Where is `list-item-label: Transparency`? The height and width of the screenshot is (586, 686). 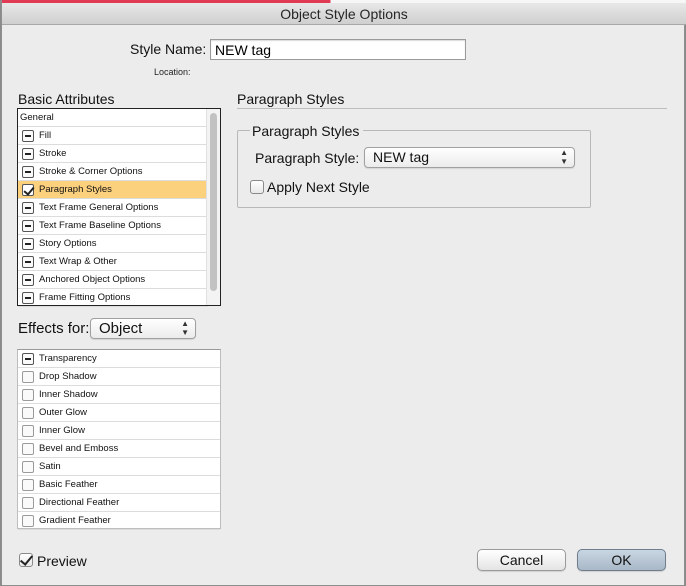
list-item-label: Transparency is located at coordinates (68, 358).